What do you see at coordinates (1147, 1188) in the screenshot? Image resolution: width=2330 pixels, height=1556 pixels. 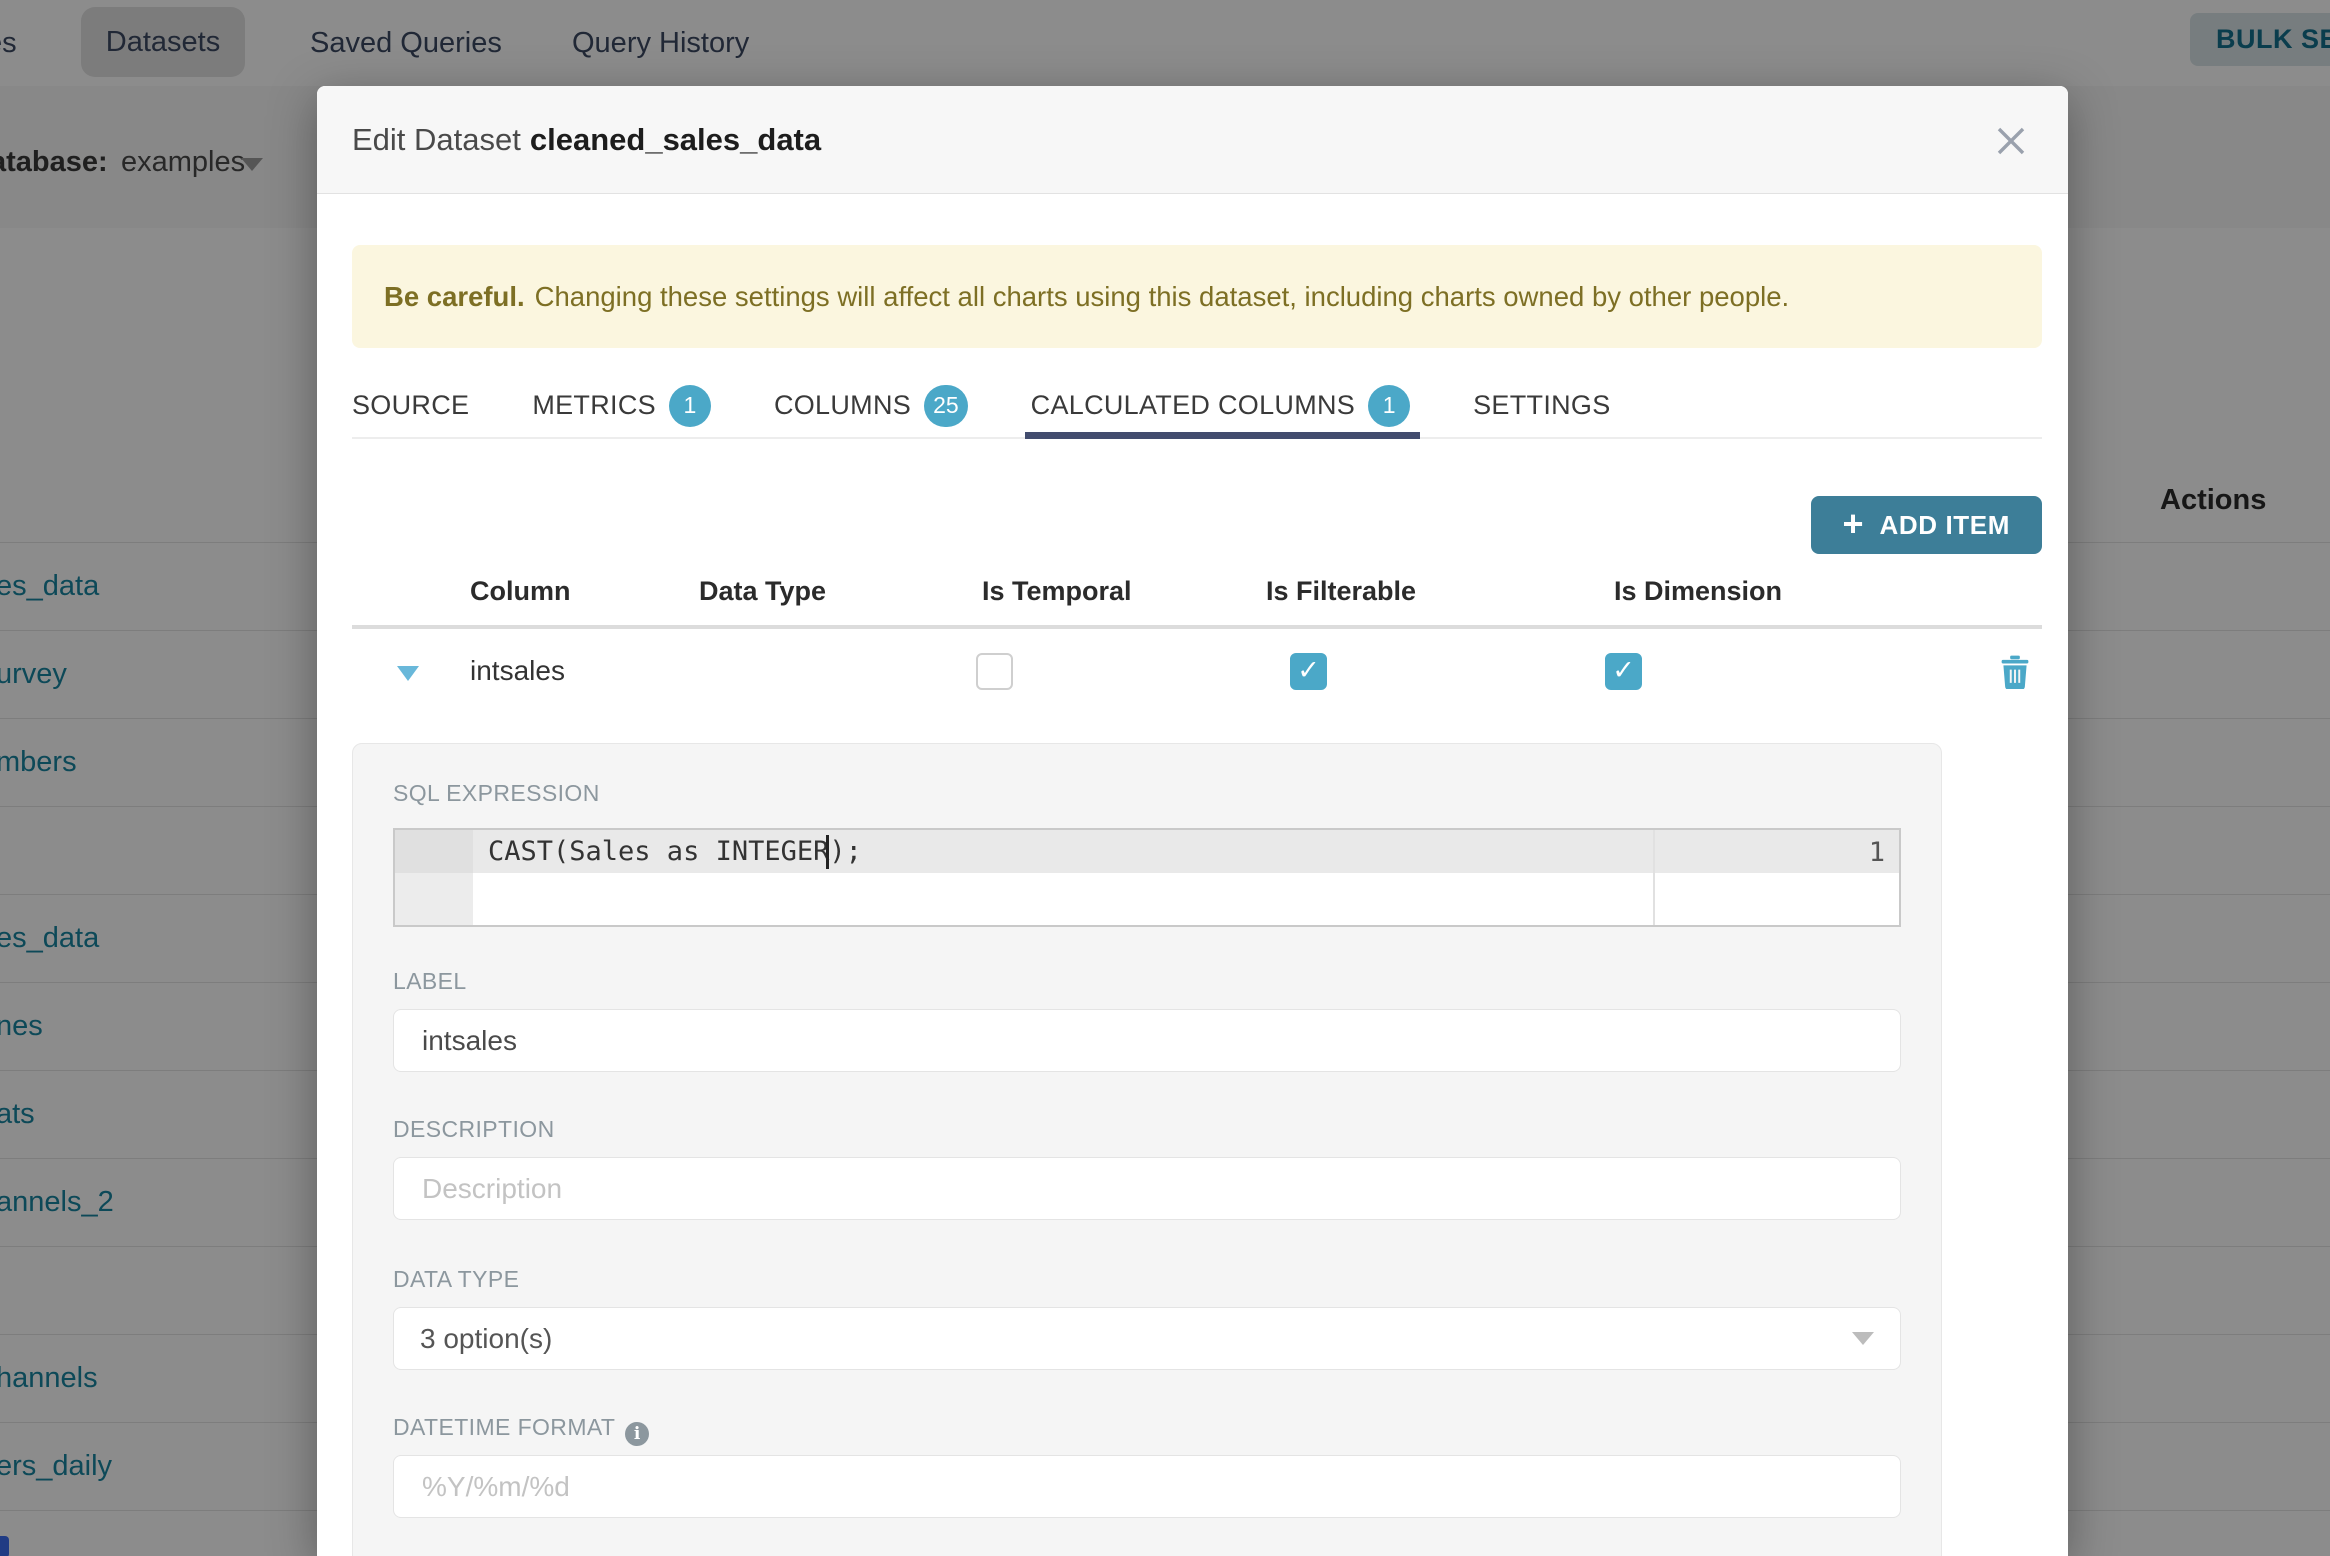 I see `description-input` at bounding box center [1147, 1188].